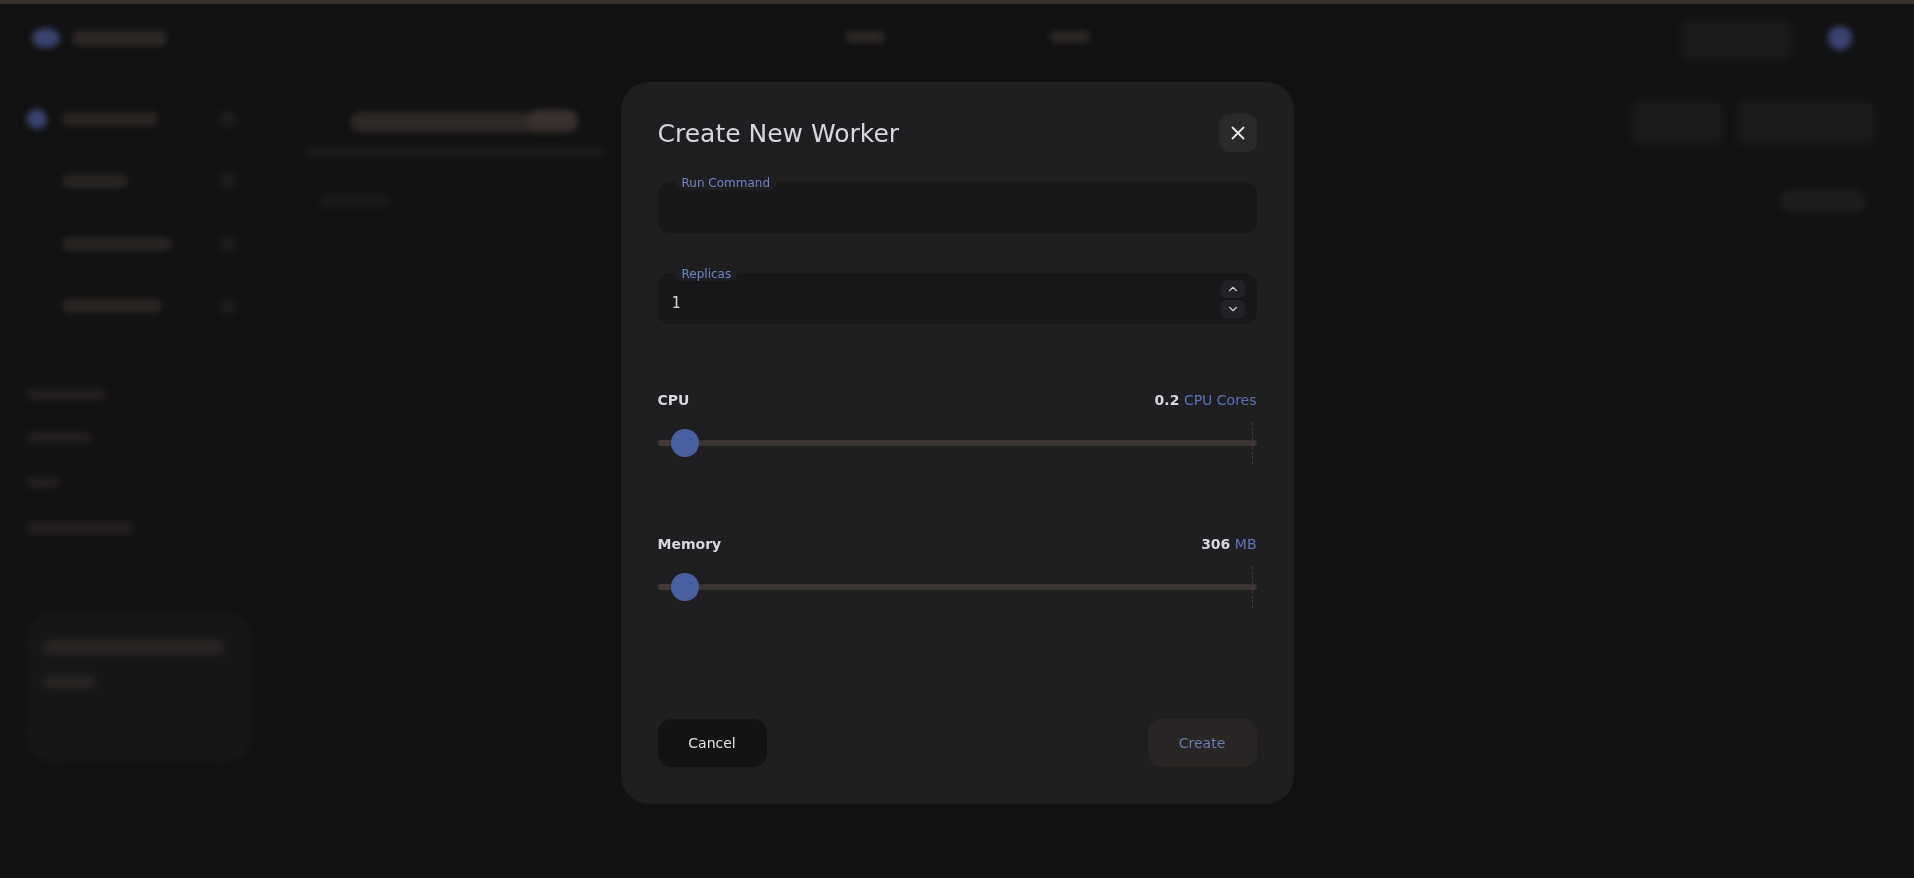 This screenshot has width=1914, height=878. I want to click on field-label: Run Command, so click(725, 183).